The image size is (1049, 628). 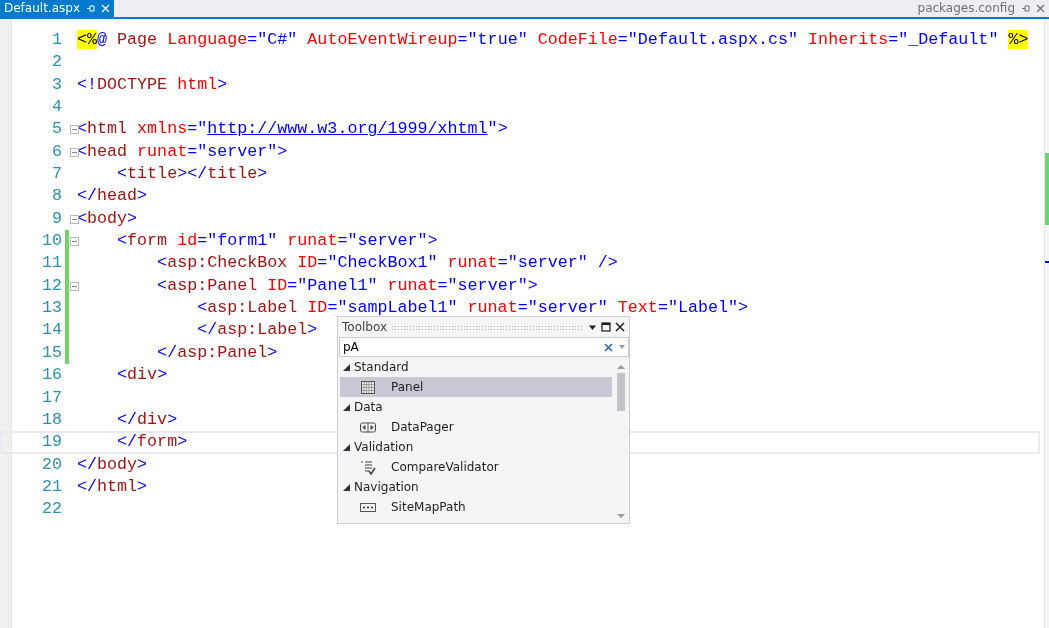 What do you see at coordinates (386, 487) in the screenshot?
I see `group-header: Navigation` at bounding box center [386, 487].